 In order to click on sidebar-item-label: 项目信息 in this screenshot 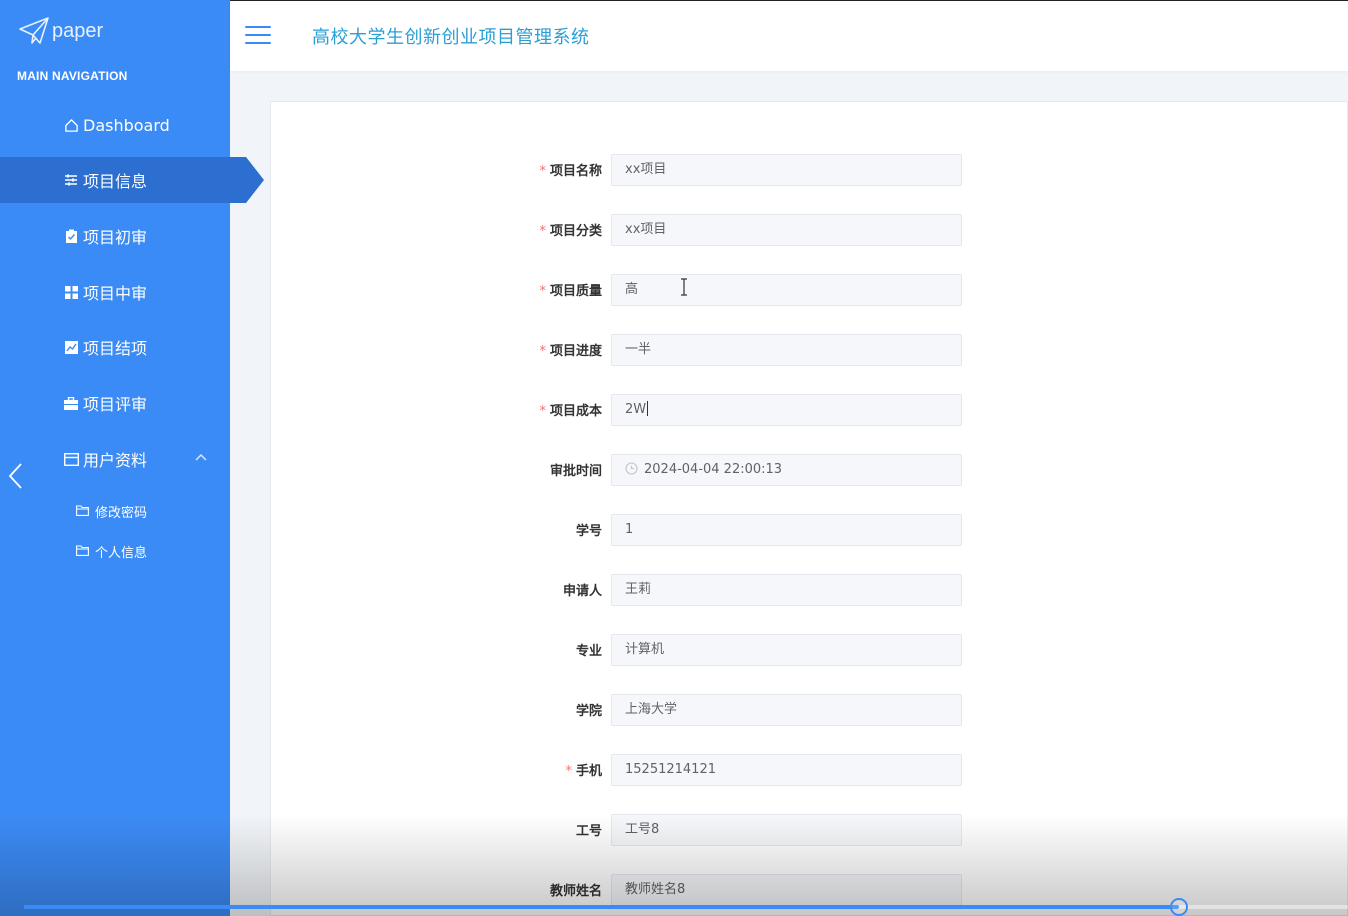, I will do `click(115, 181)`.